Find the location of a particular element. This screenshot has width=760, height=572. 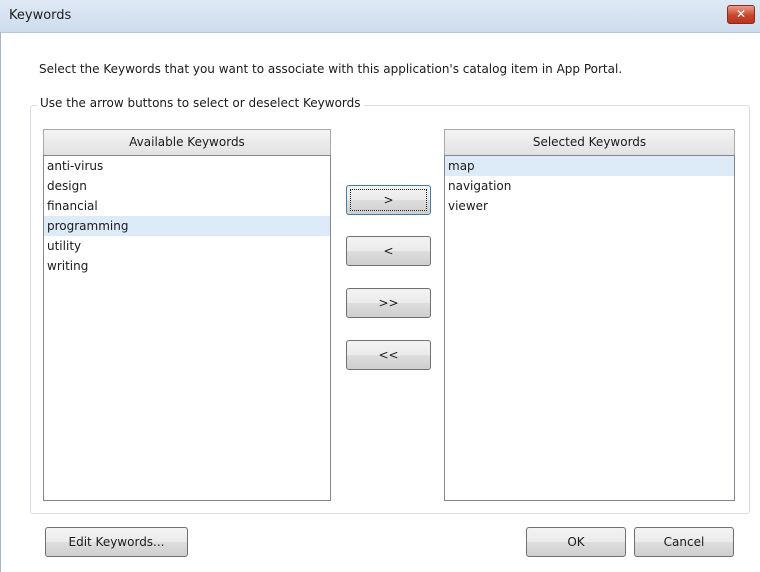

ok-button: OK is located at coordinates (576, 542).